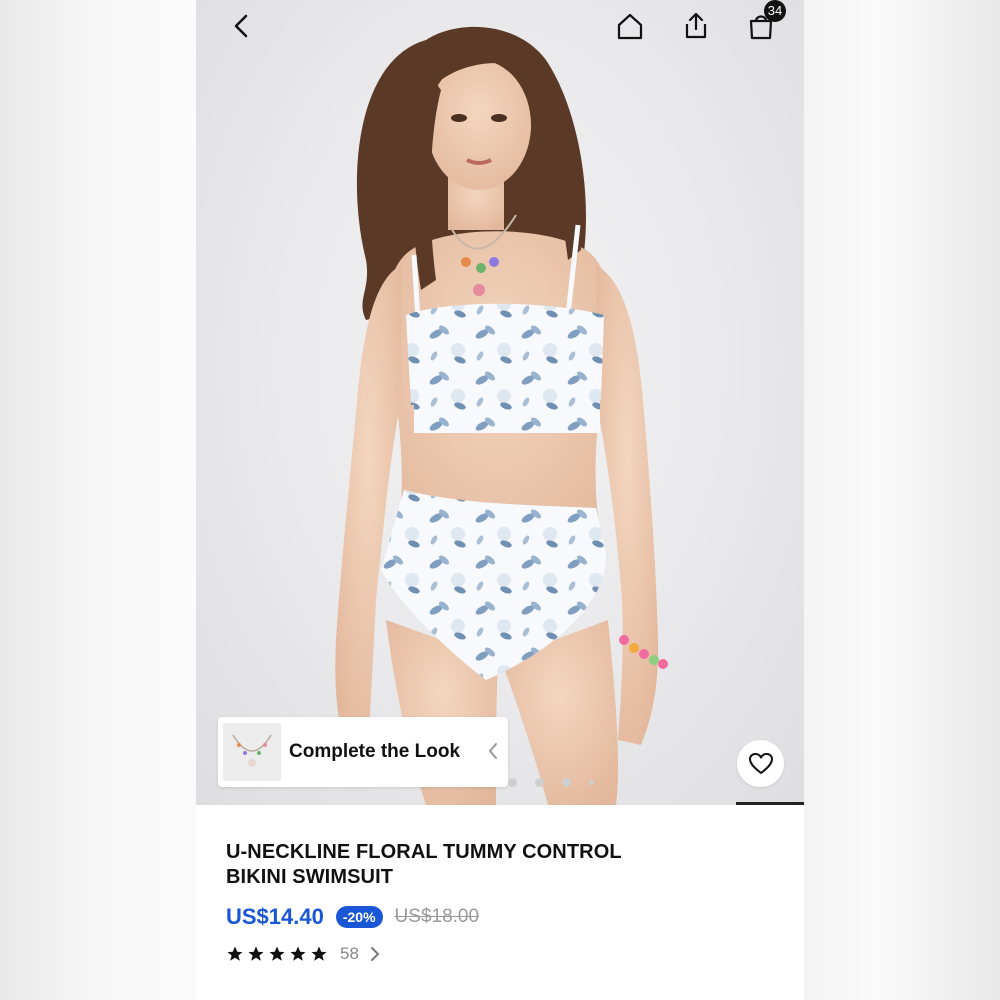  What do you see at coordinates (275, 916) in the screenshot?
I see `sale-price: US$14.40` at bounding box center [275, 916].